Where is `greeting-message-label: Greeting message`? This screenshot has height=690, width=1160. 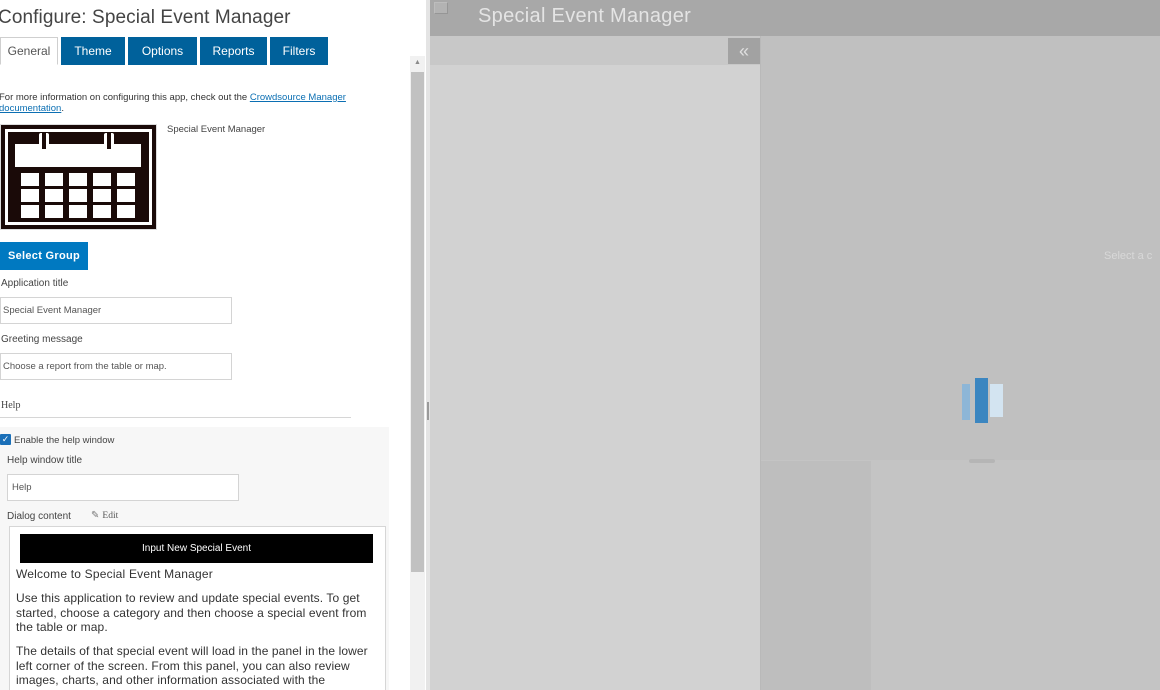
greeting-message-label: Greeting message is located at coordinates (42, 339).